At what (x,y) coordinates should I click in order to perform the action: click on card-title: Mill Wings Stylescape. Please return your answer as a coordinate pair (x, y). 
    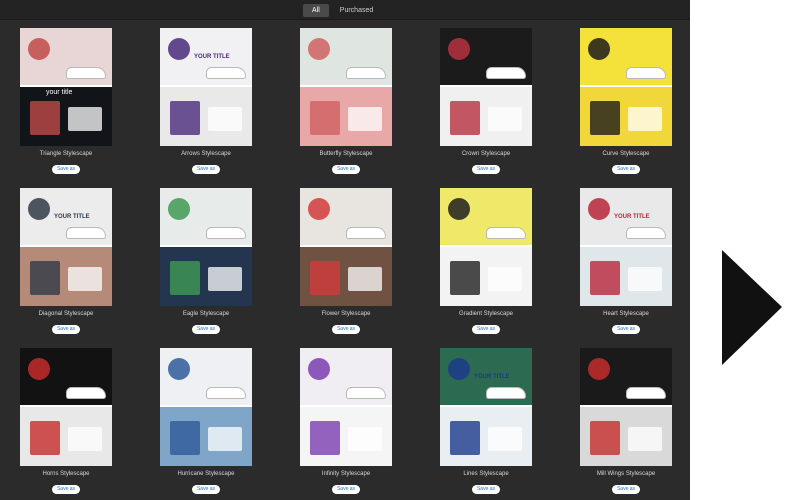
    Looking at the image, I should click on (626, 474).